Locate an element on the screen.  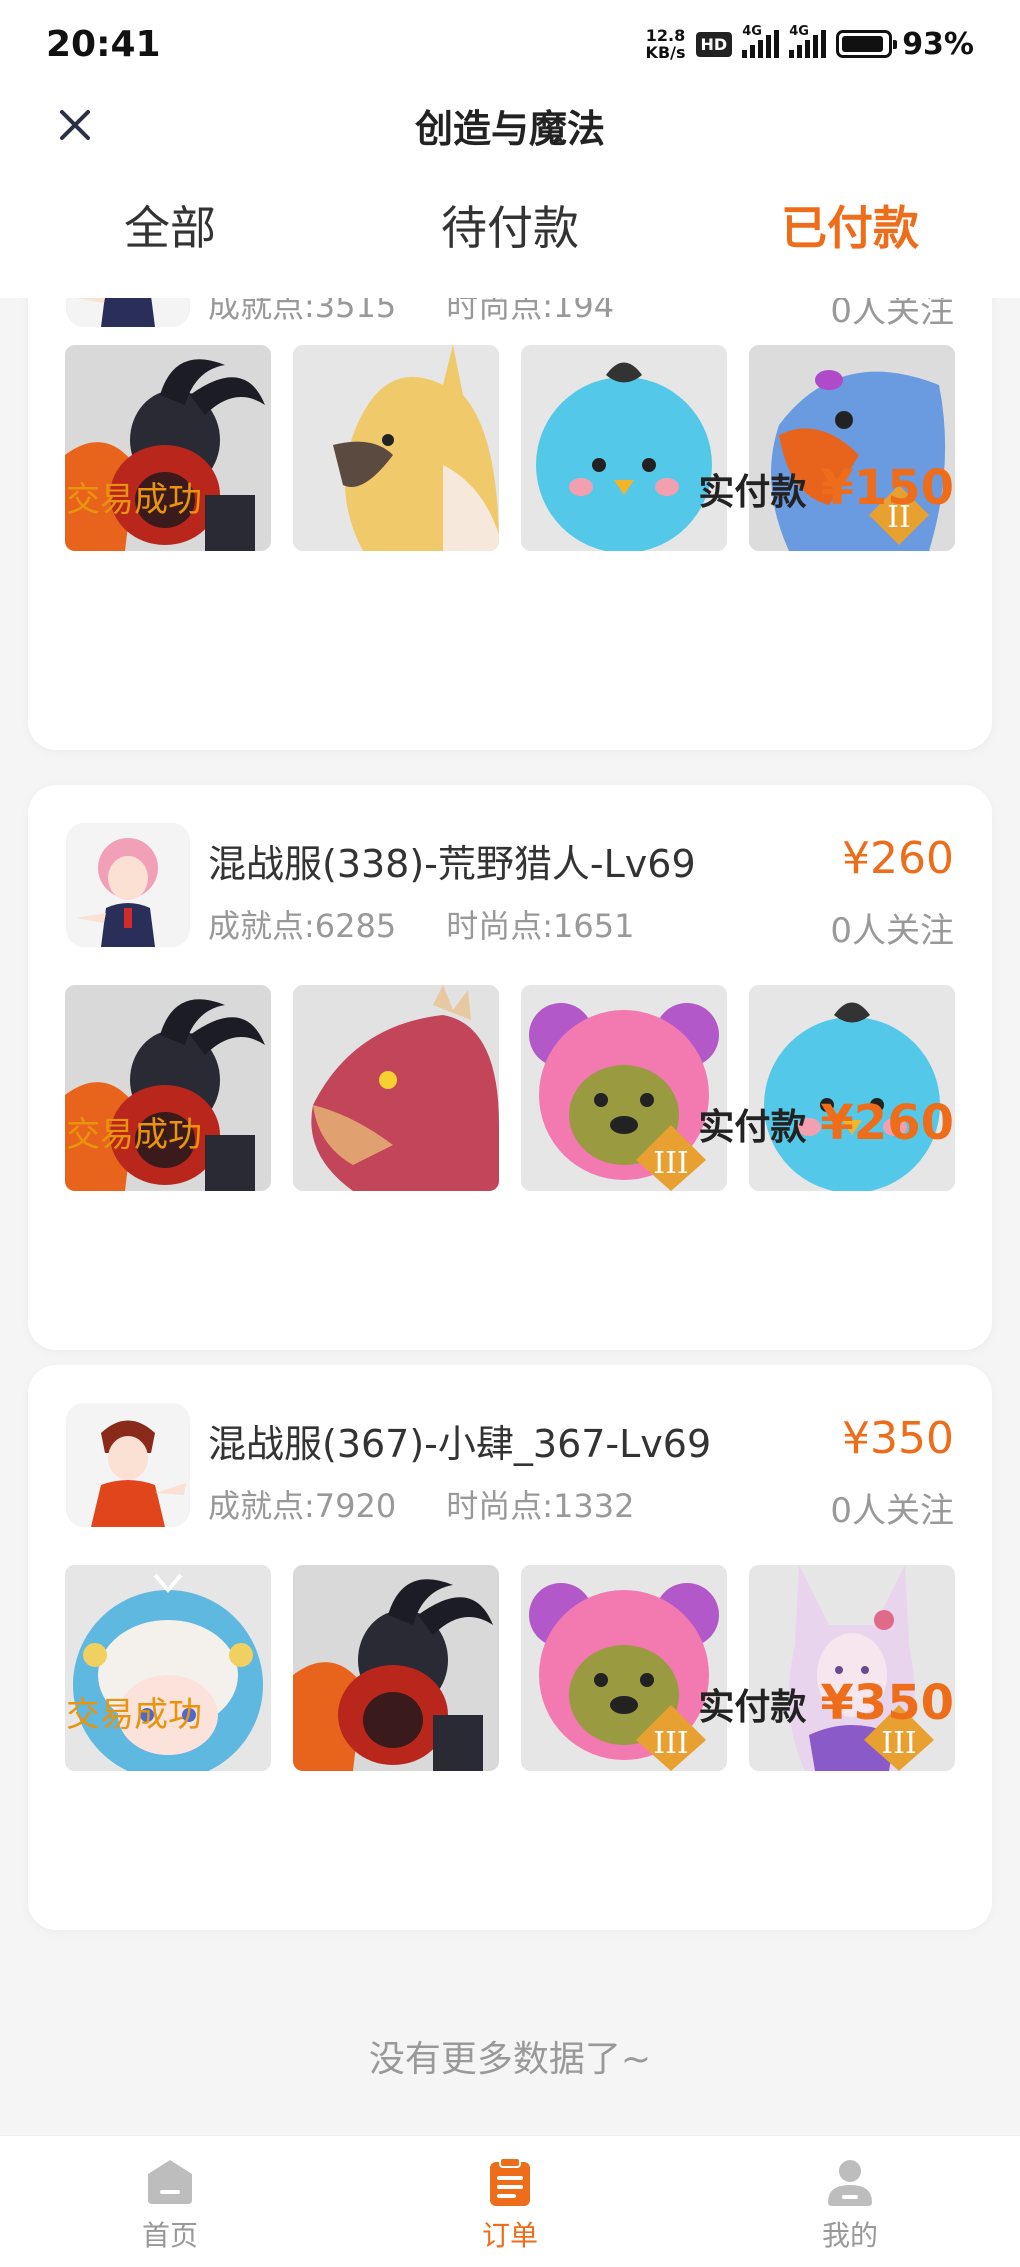
pink-dragon-pet-thumbnail is located at coordinates (396, 1088).